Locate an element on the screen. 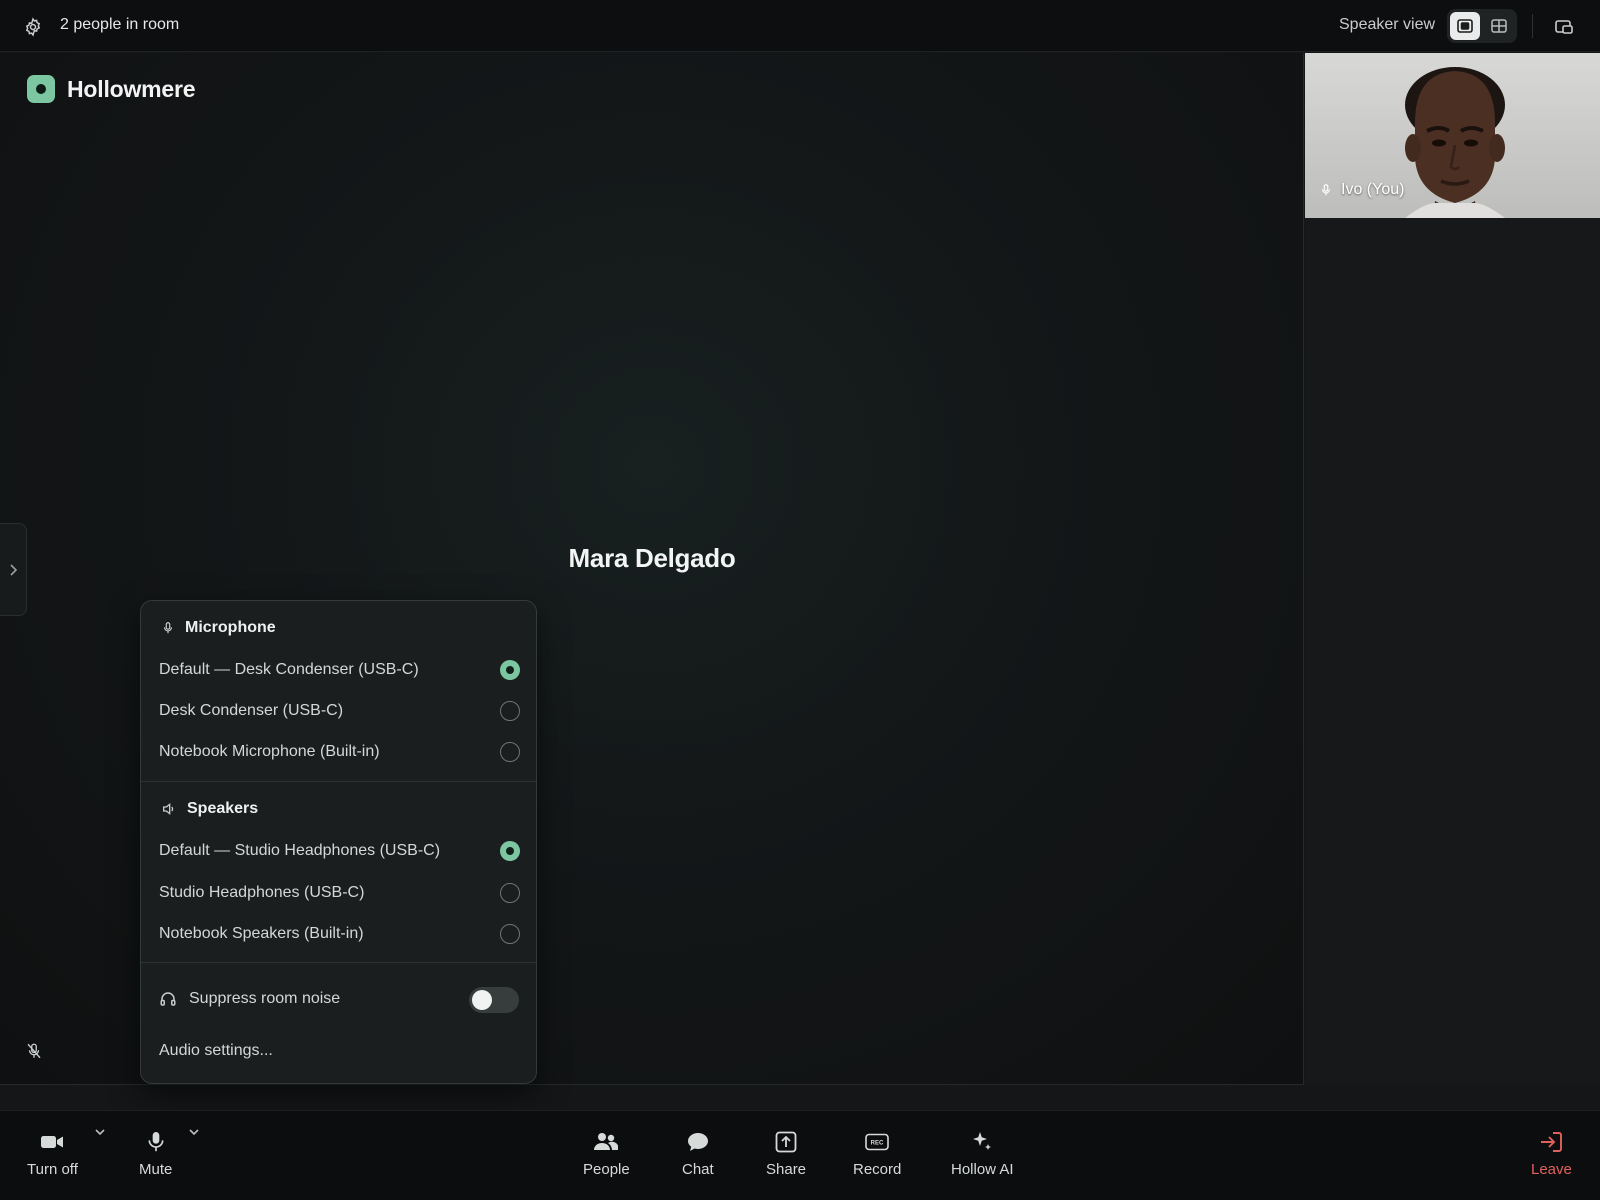 The image size is (1600, 1200). speaker-option-label: Notebook Speakers (Built-in) is located at coordinates (261, 933).